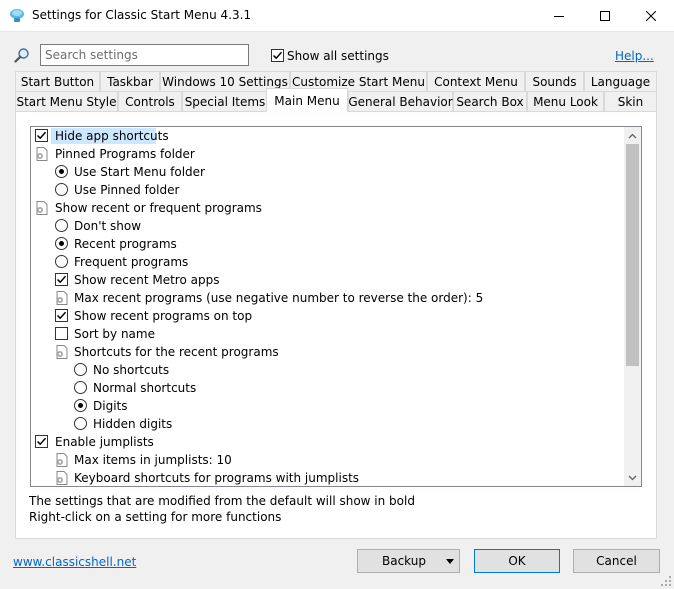 Image resolution: width=674 pixels, height=589 pixels. Describe the element at coordinates (61, 243) in the screenshot. I see `recent-programs-radio` at that location.